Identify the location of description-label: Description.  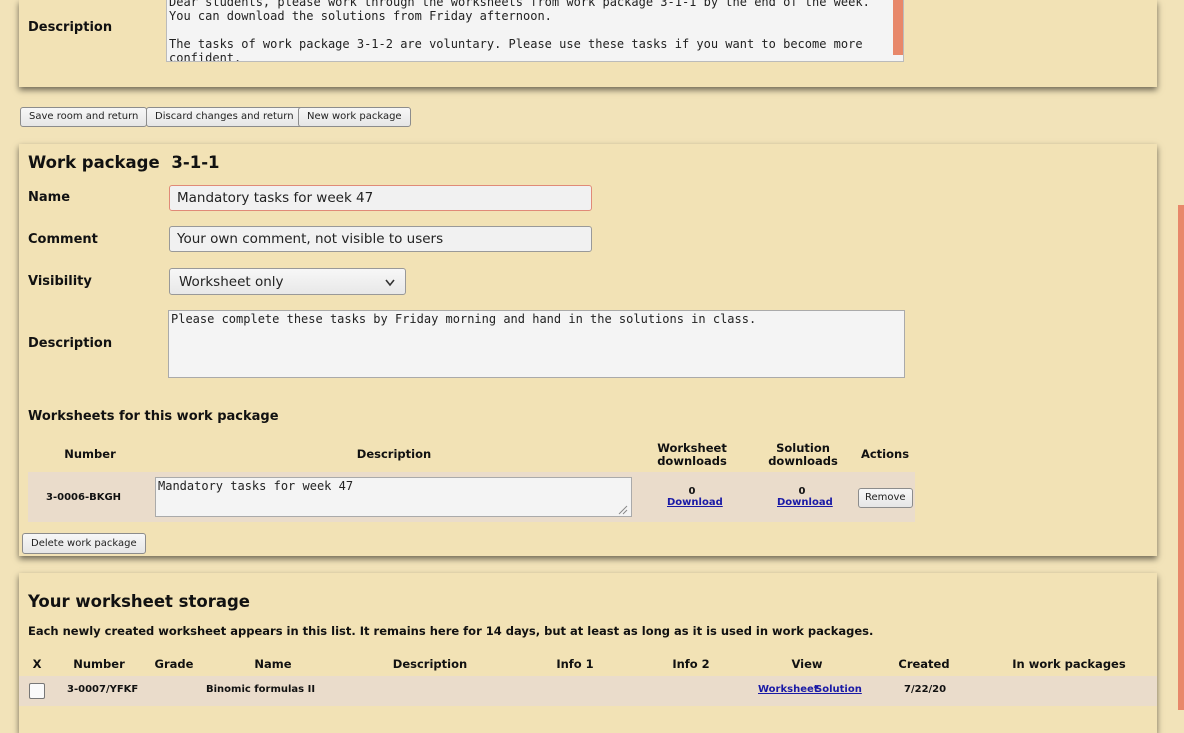
(70, 343).